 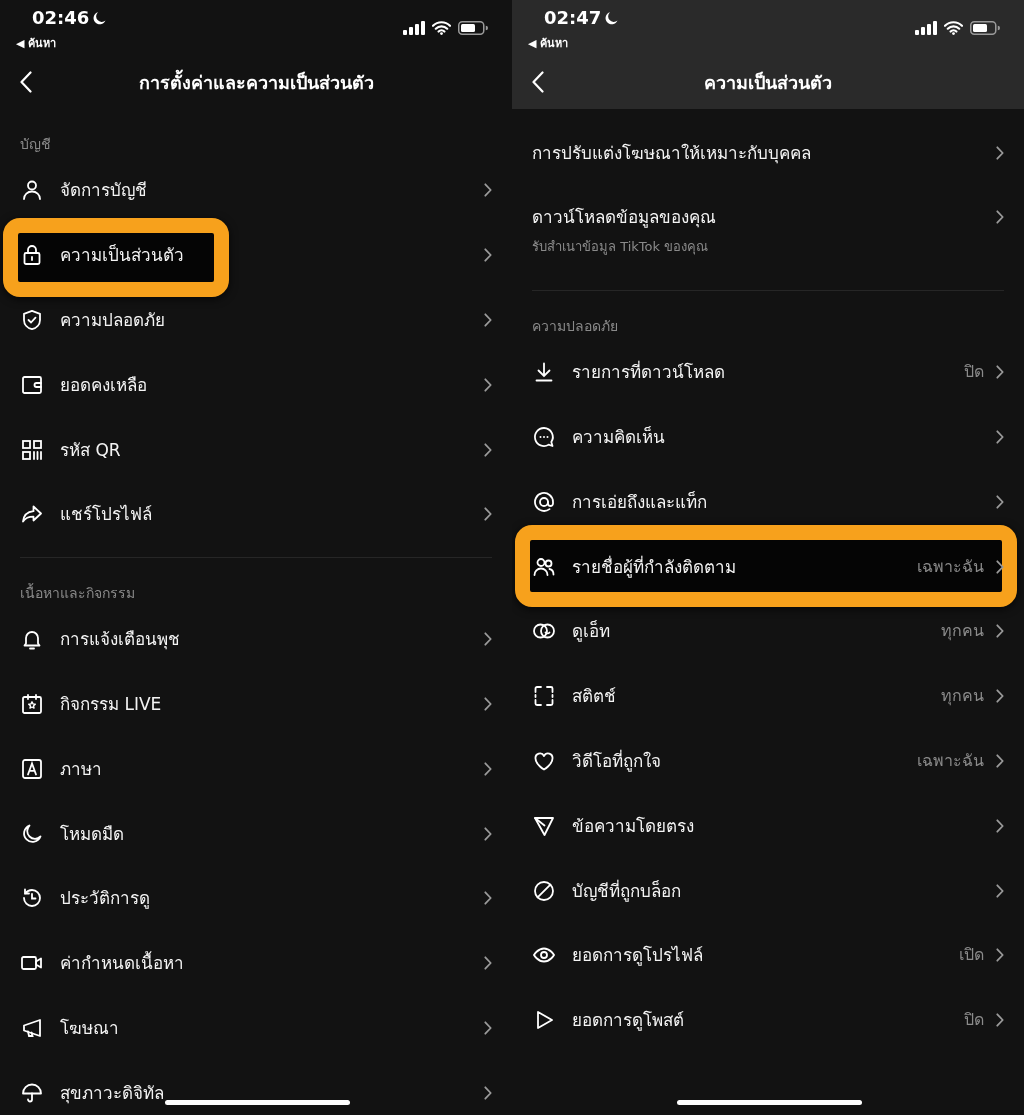 I want to click on speech-bubble-icon, so click(x=544, y=437).